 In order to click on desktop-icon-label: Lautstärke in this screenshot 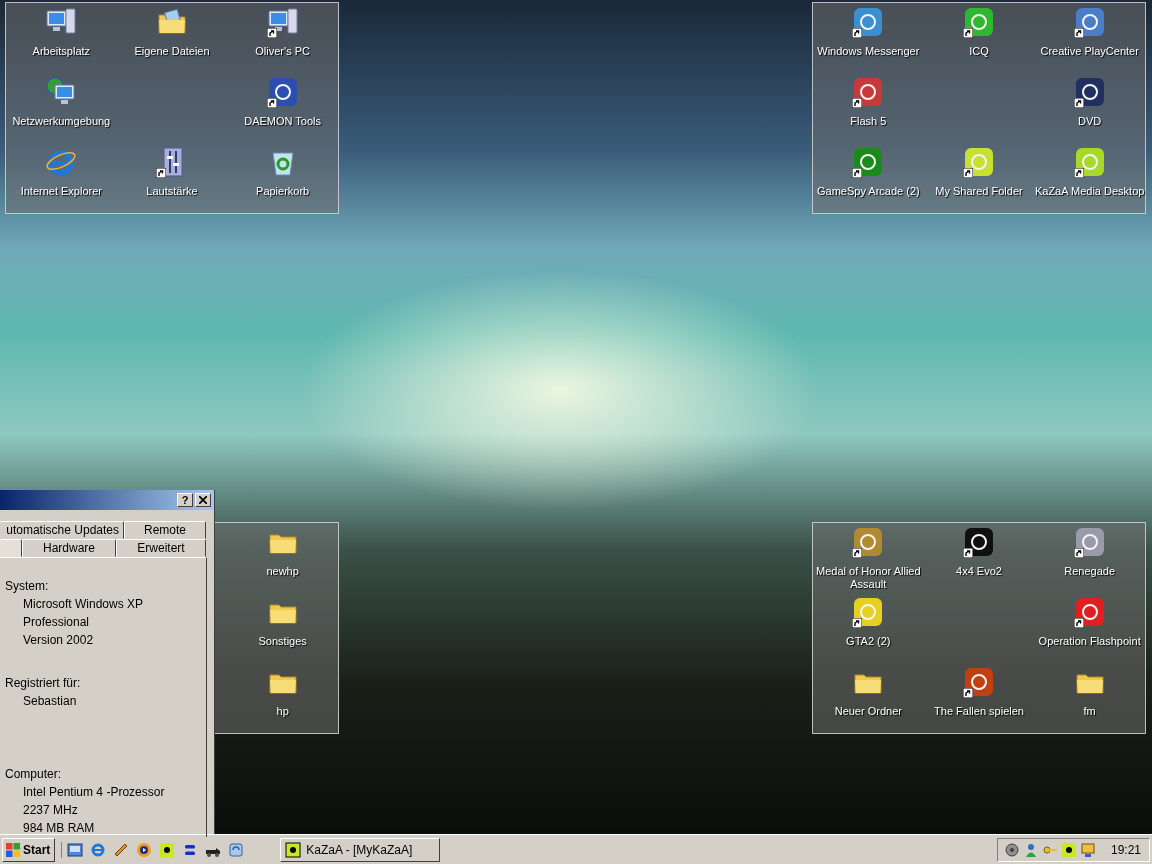, I will do `click(172, 191)`.